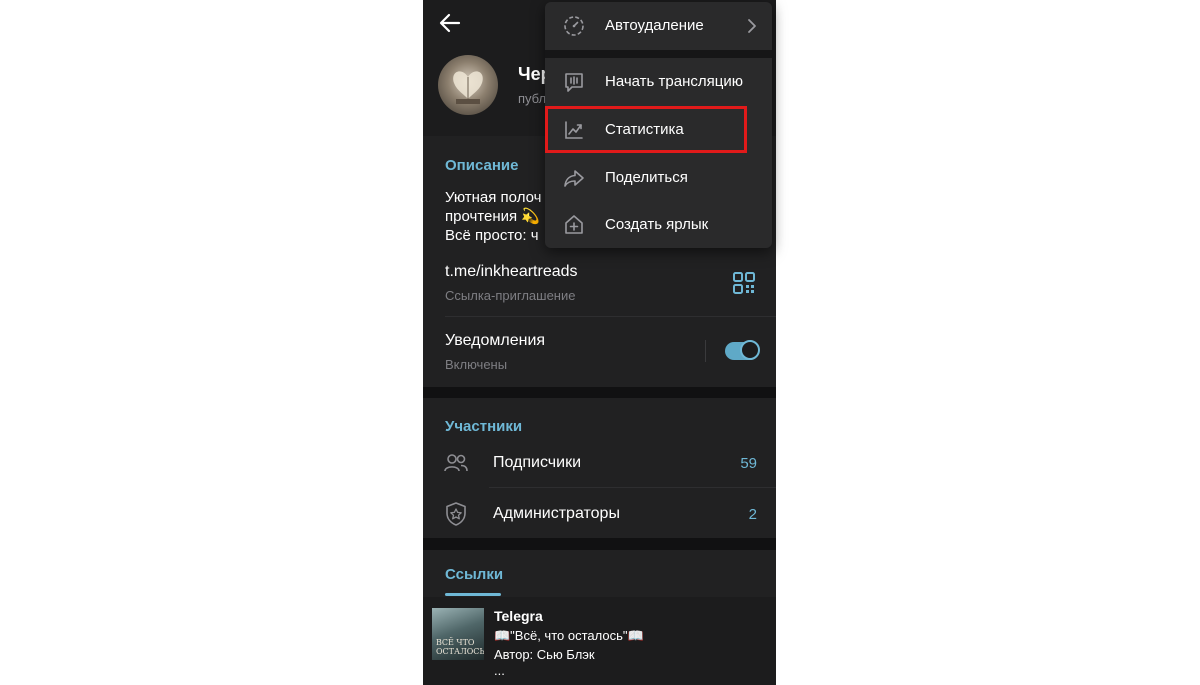 The image size is (1200, 685). I want to click on link-line-1: 📖"Всё, что осталось"📖, so click(569, 635).